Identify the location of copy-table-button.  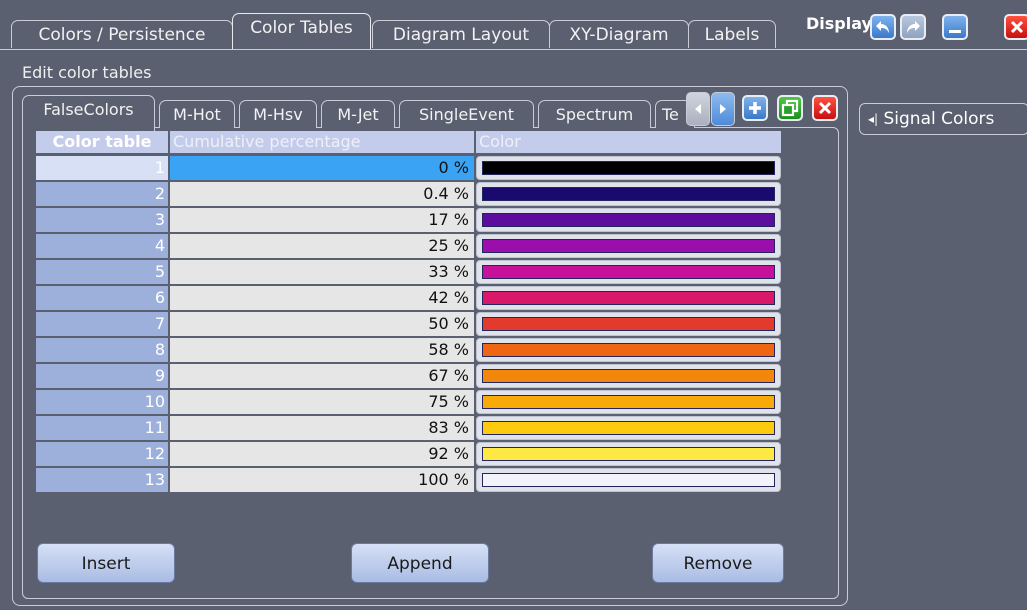
(790, 108).